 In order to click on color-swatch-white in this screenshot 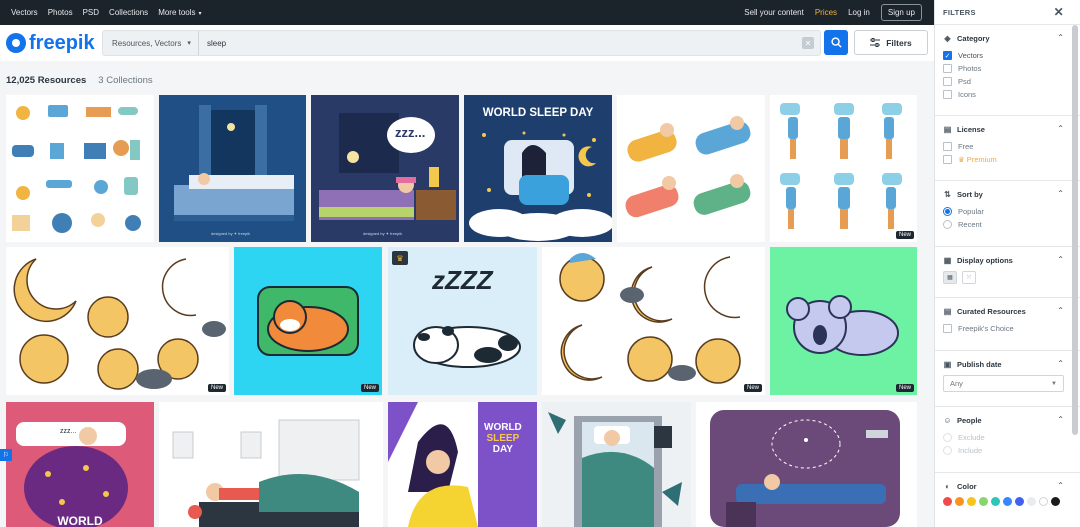, I will do `click(1043, 501)`.